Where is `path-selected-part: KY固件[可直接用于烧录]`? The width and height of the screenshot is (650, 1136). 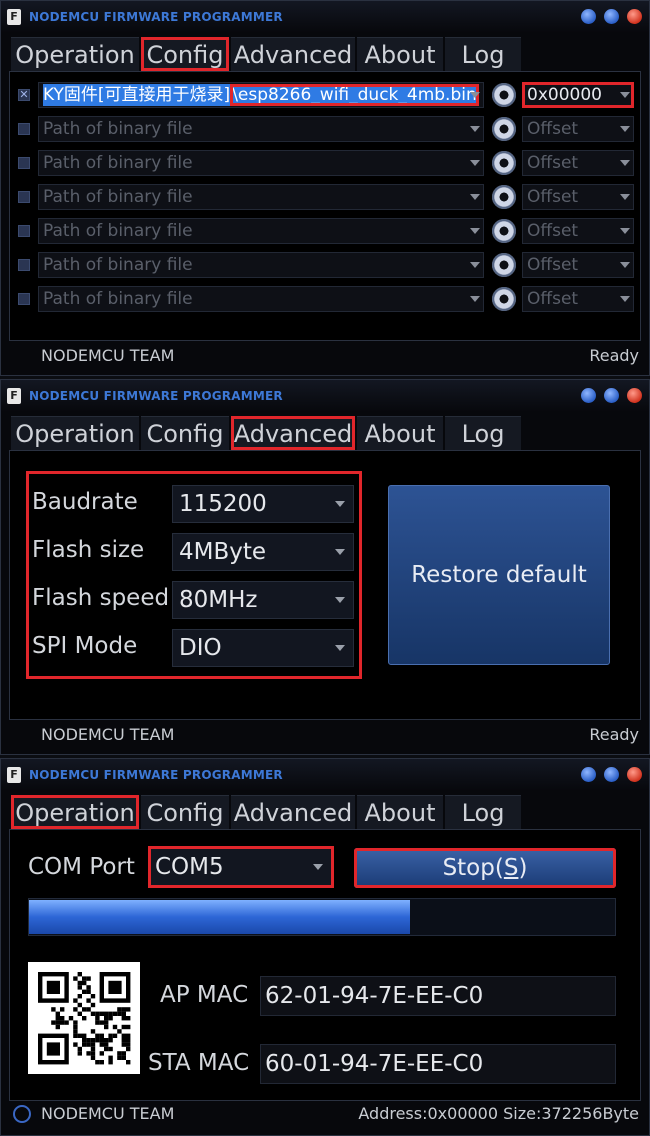 path-selected-part: KY固件[可直接用于烧录] is located at coordinates (137, 95).